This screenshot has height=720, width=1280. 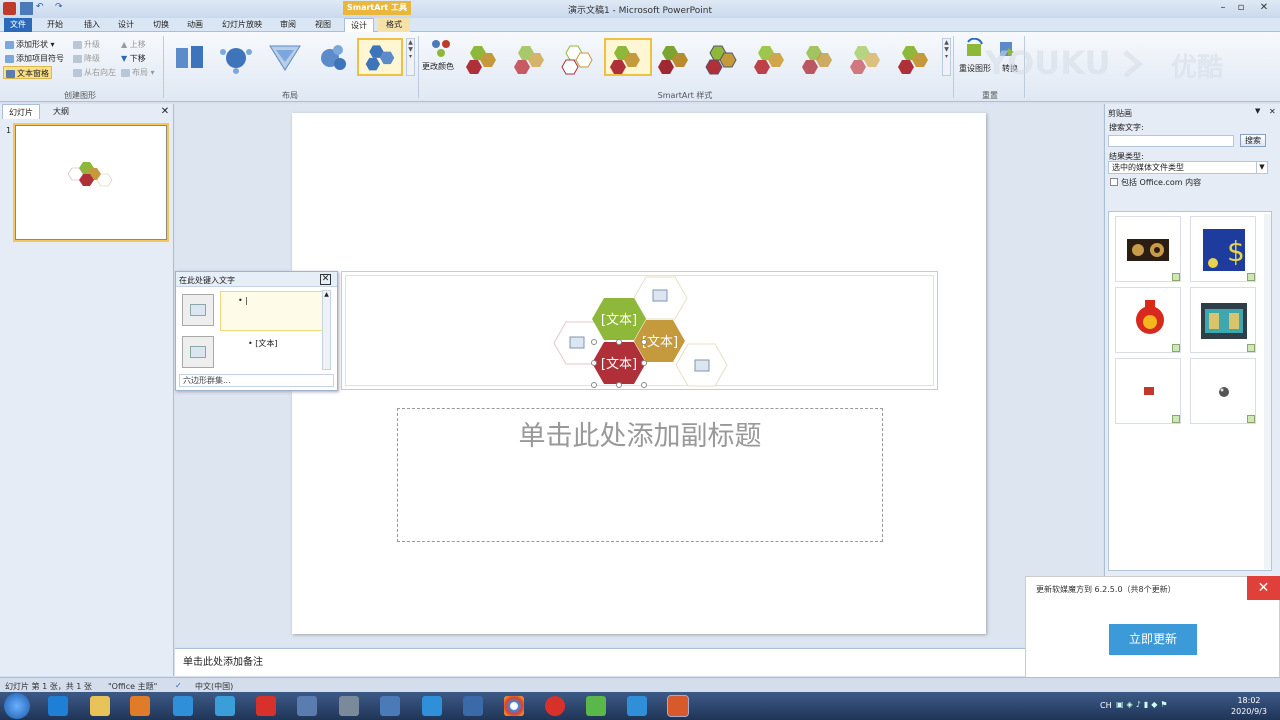 I want to click on taskbar-music-icon, so click(x=555, y=706).